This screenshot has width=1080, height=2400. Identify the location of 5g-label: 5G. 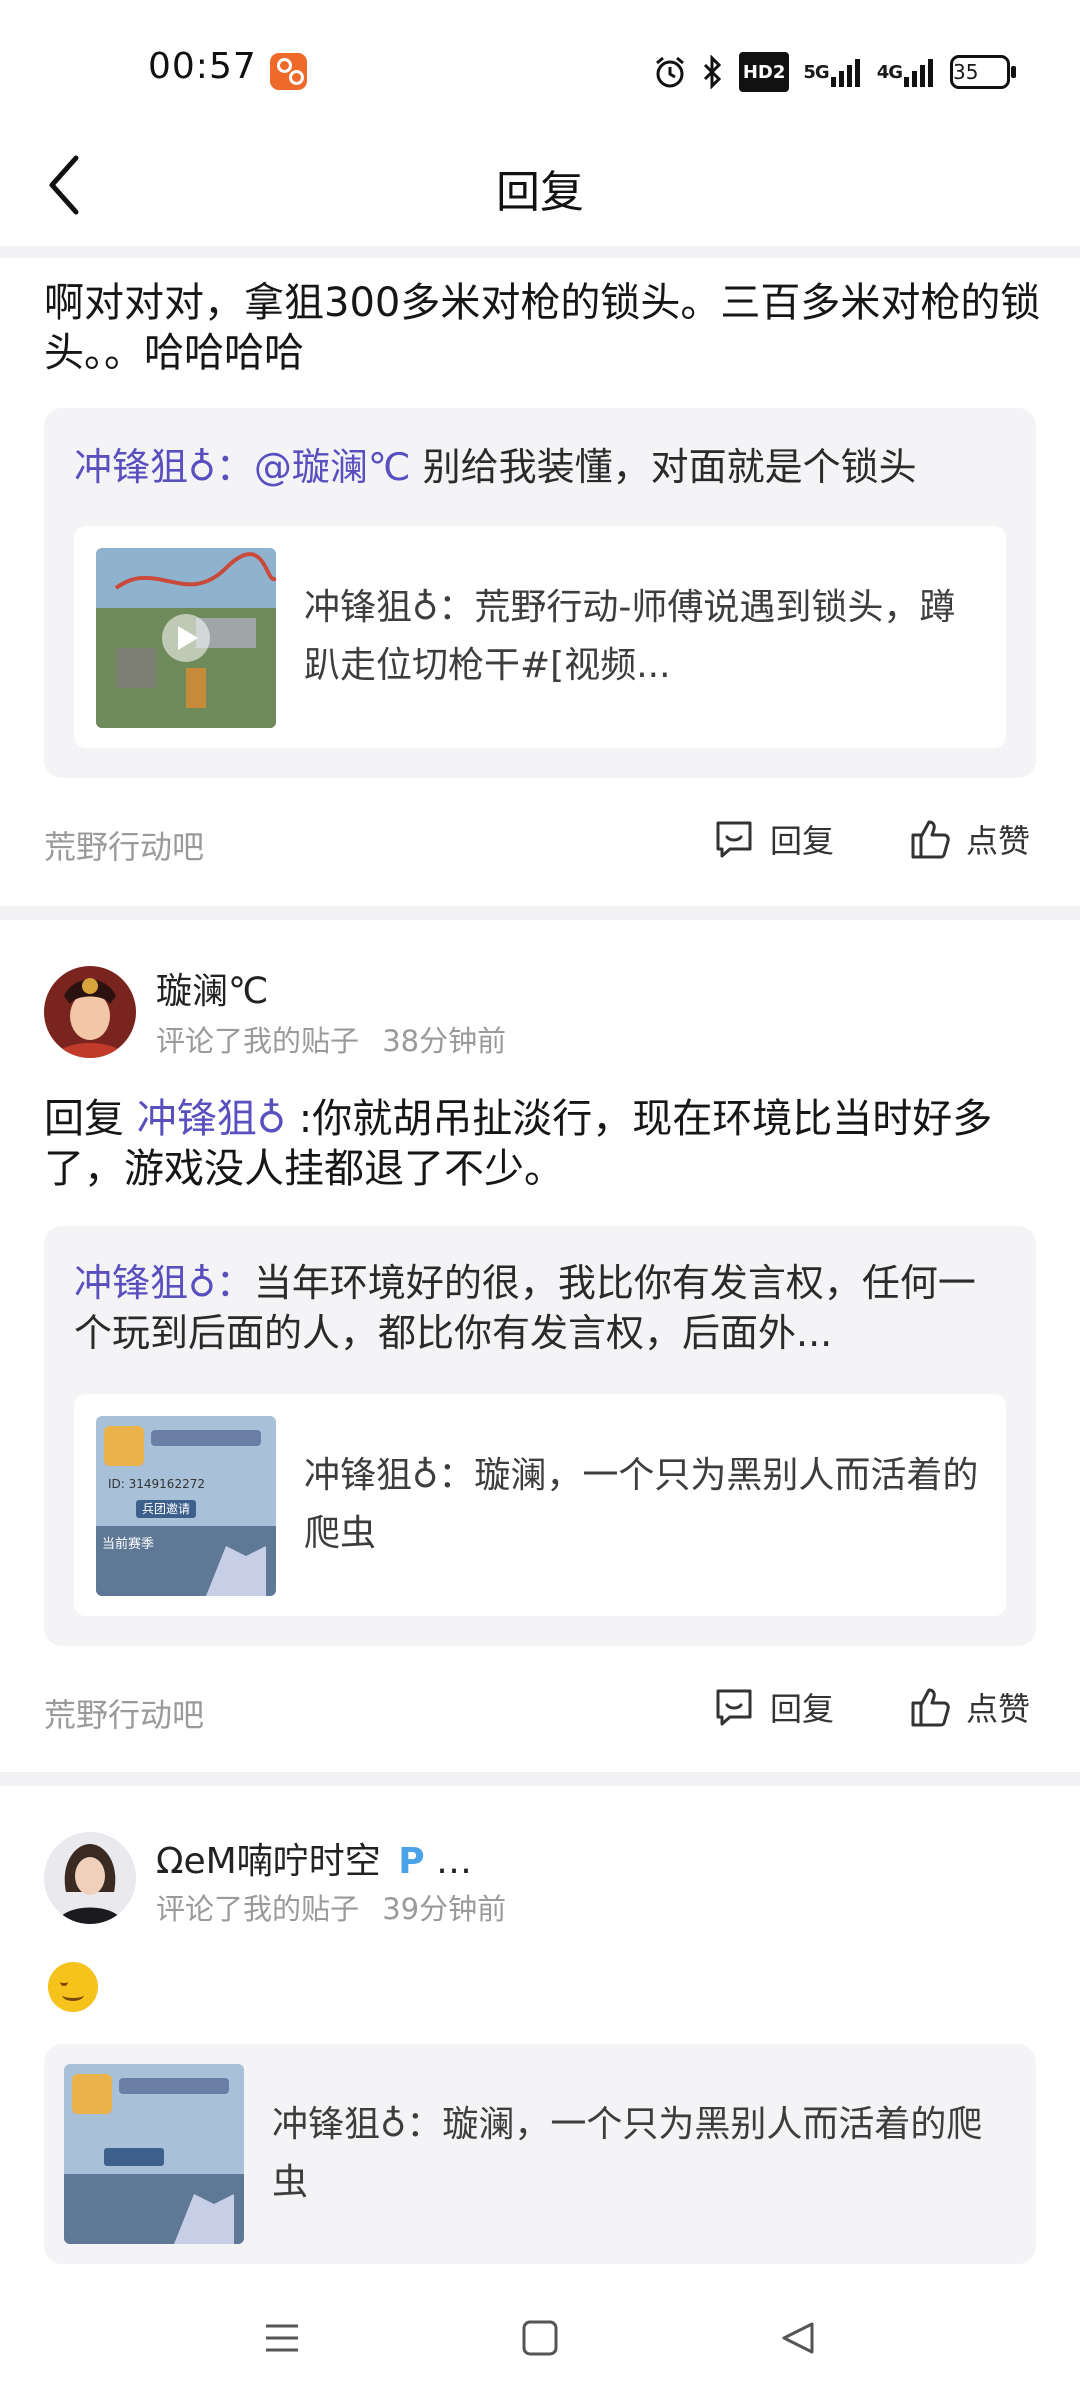
(816, 72).